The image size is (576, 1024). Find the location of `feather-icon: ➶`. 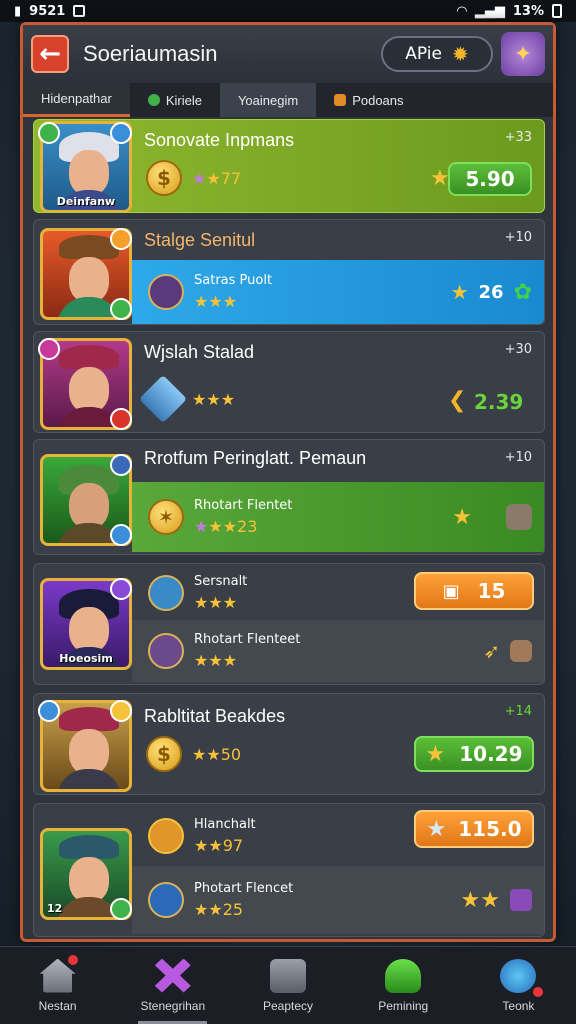

feather-icon: ➶ is located at coordinates (491, 651).